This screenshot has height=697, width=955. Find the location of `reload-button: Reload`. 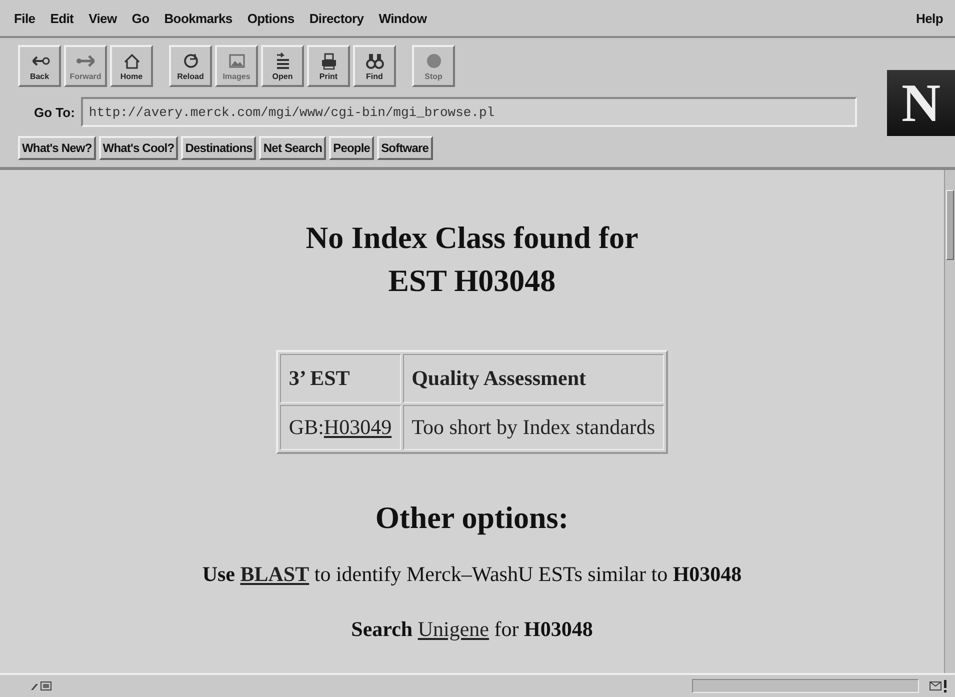

reload-button: Reload is located at coordinates (190, 66).